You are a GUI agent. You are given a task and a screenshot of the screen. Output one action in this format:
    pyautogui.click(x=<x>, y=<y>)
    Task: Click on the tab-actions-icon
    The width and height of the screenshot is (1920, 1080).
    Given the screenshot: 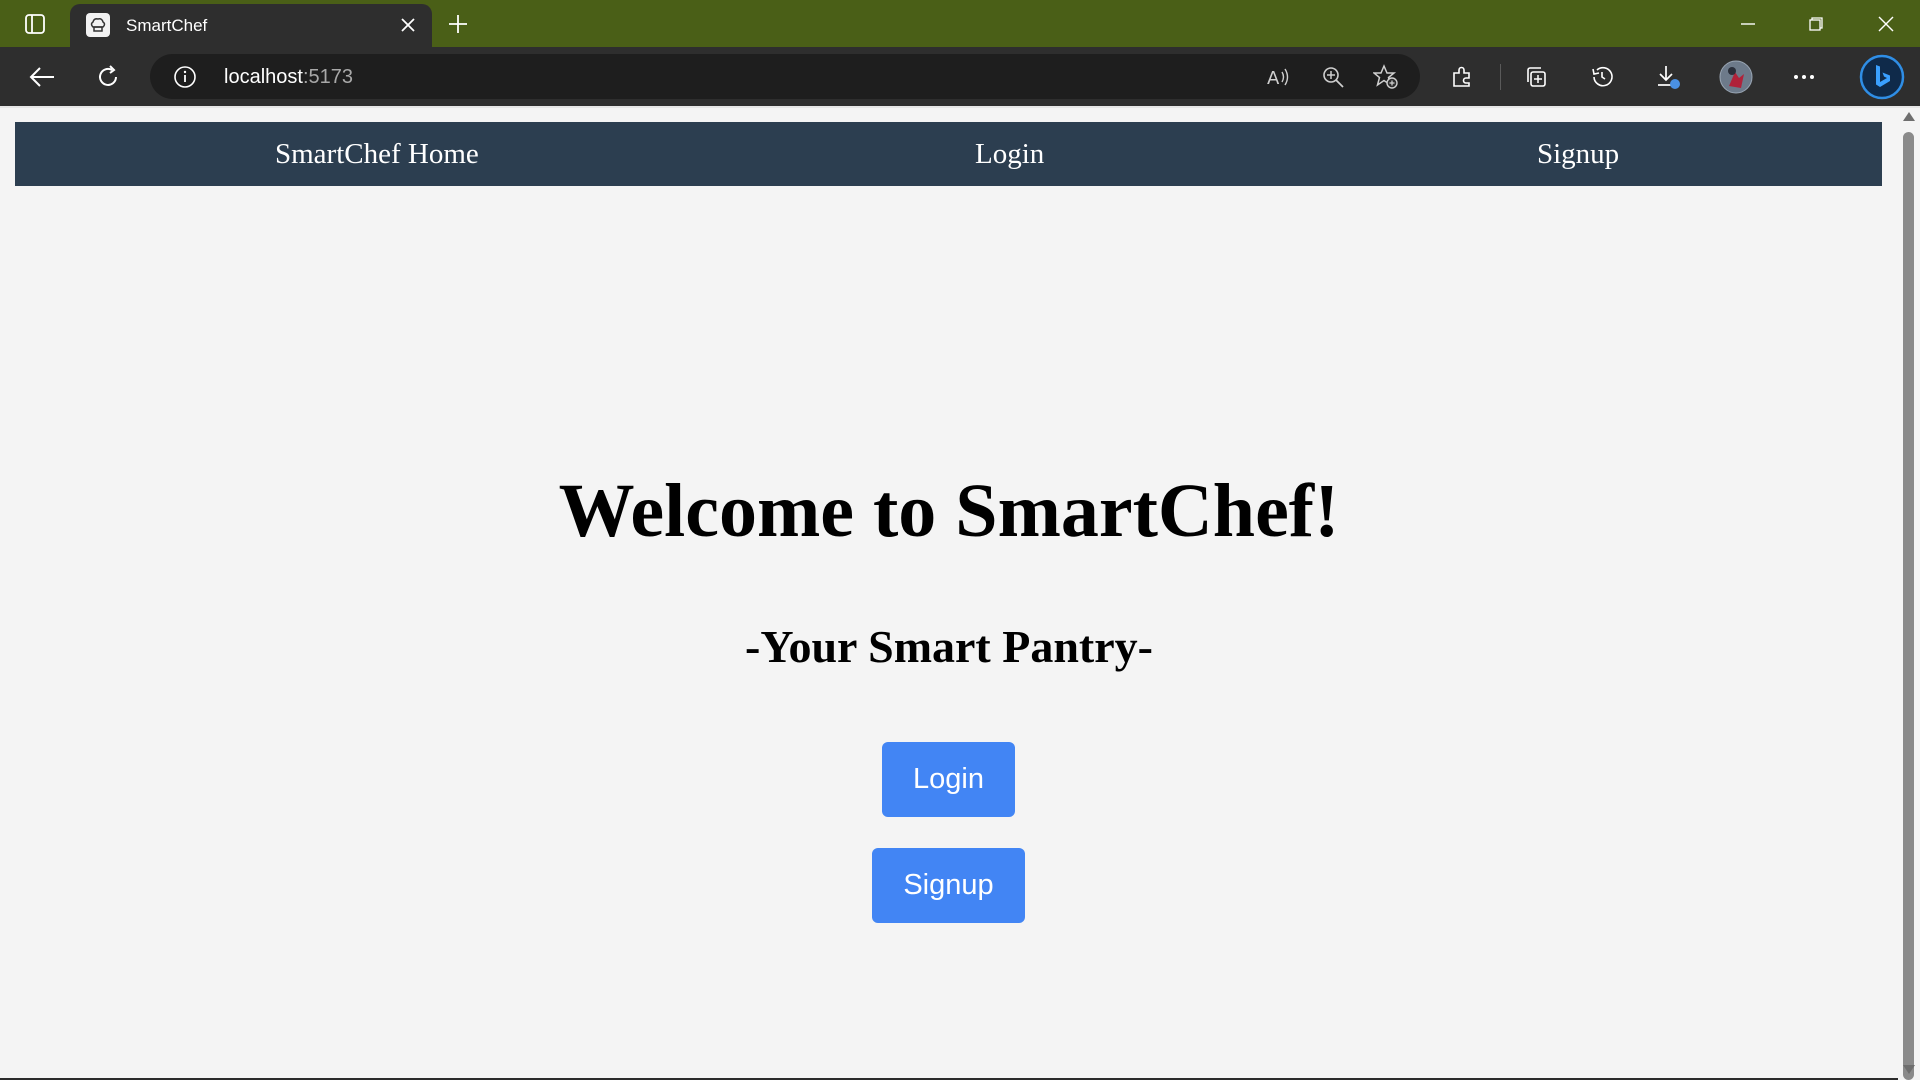 What is the action you would take?
    pyautogui.click(x=35, y=24)
    